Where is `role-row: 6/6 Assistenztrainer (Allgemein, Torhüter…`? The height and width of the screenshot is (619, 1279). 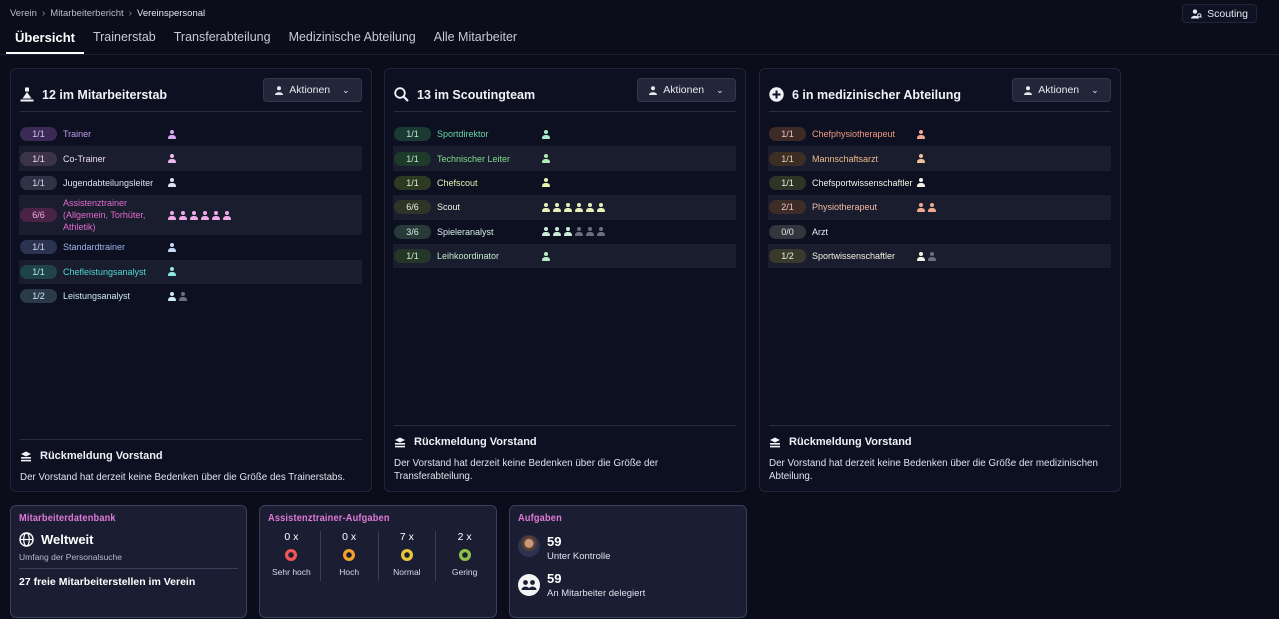 role-row: 6/6 Assistenztrainer (Allgemein, Torhüter… is located at coordinates (190, 215).